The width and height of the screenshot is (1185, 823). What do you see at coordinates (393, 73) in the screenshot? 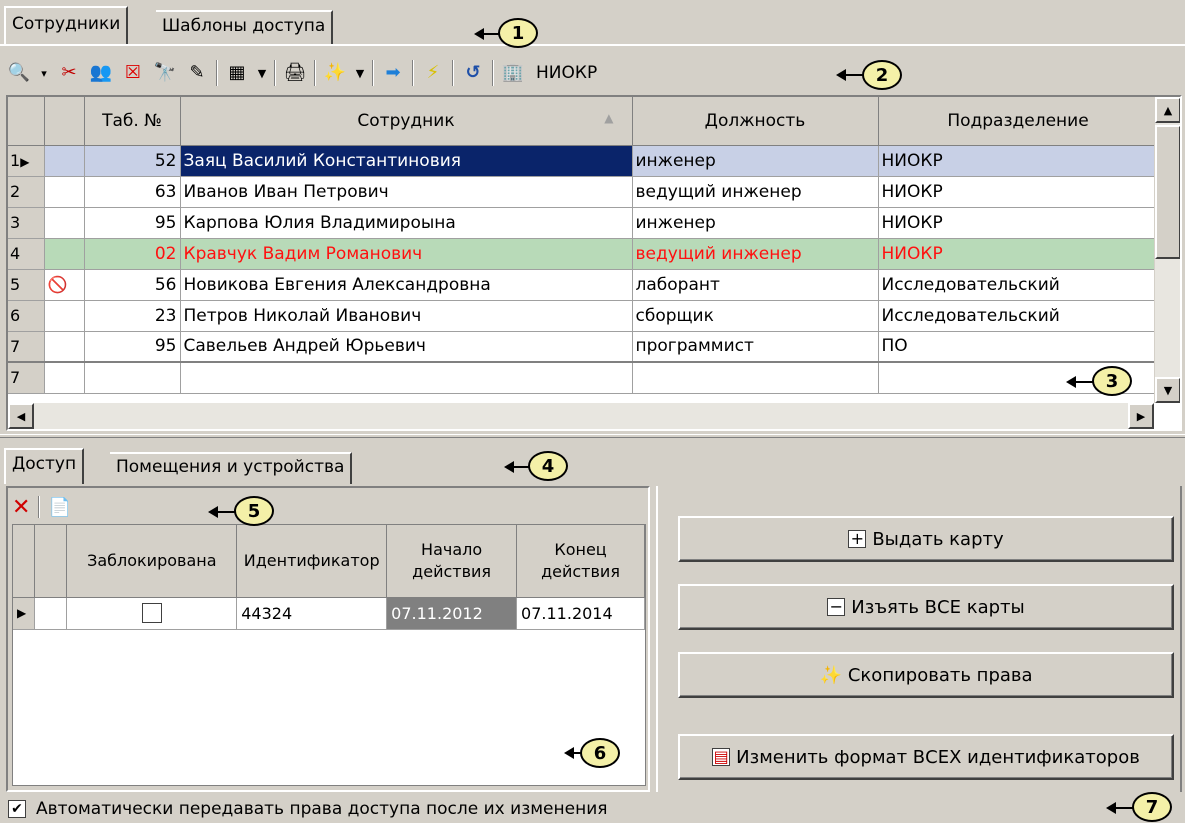
I see `transfer-arrow-icon: ➡` at bounding box center [393, 73].